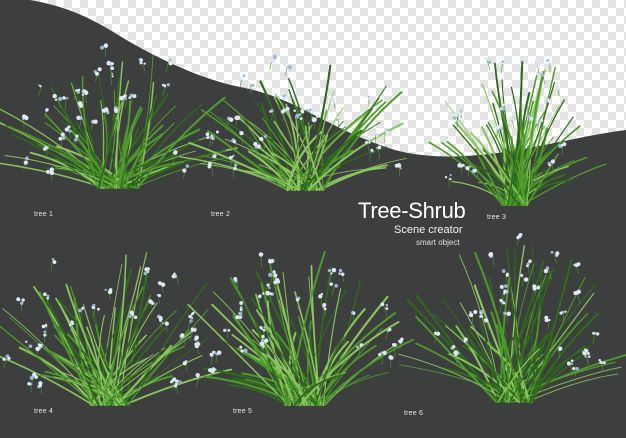 This screenshot has height=438, width=626. I want to click on shrub-label-5: tree 5, so click(243, 411).